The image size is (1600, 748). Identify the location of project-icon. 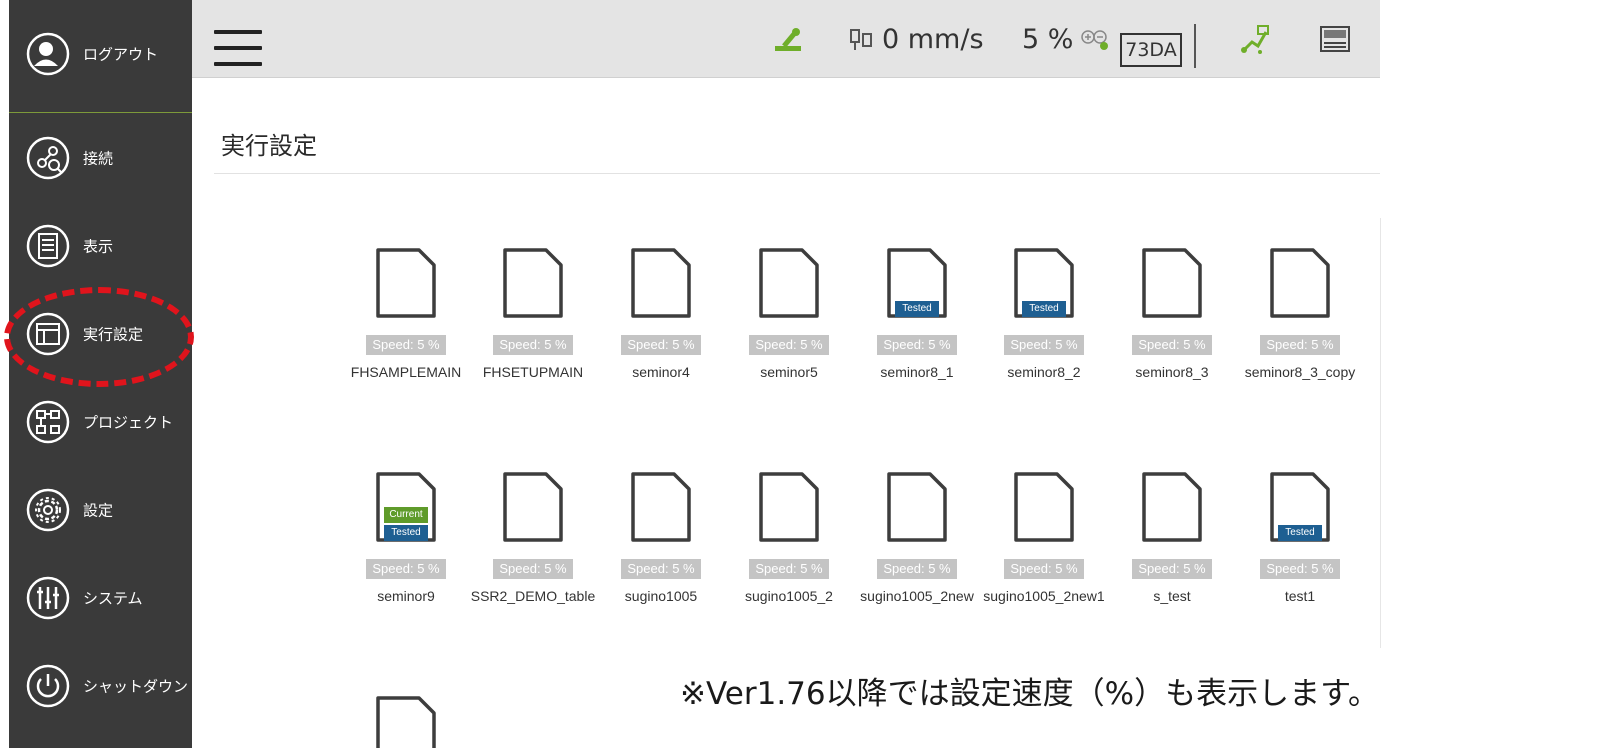
(48, 422).